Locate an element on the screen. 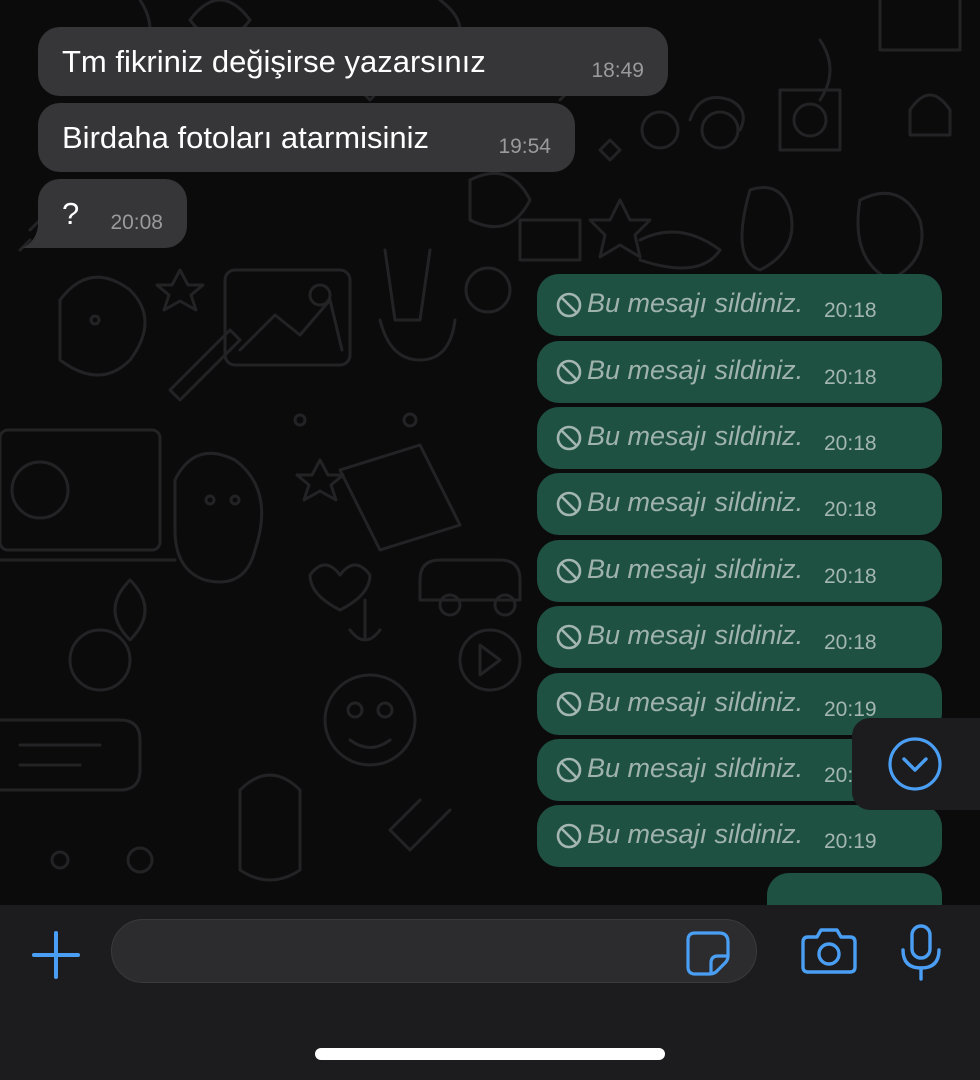 The height and width of the screenshot is (1080, 980). outgoing-deleted-message: Bu mesajı sildiniz. 20:19 is located at coordinates (739, 836).